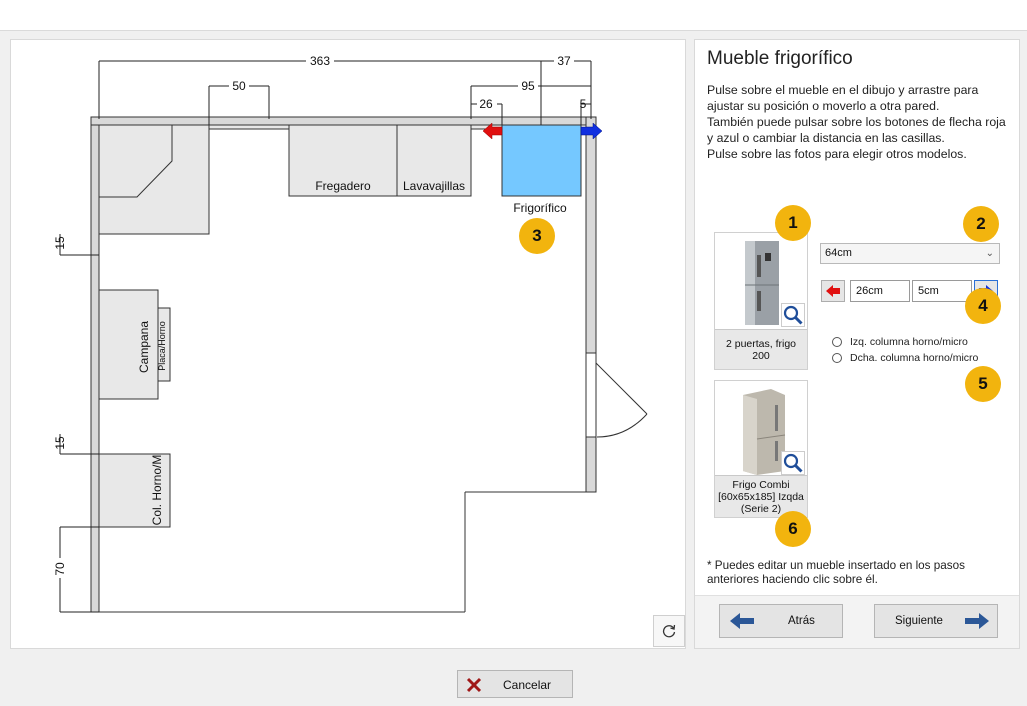 This screenshot has height=706, width=1027. What do you see at coordinates (513, 15) in the screenshot?
I see `window-title-bar` at bounding box center [513, 15].